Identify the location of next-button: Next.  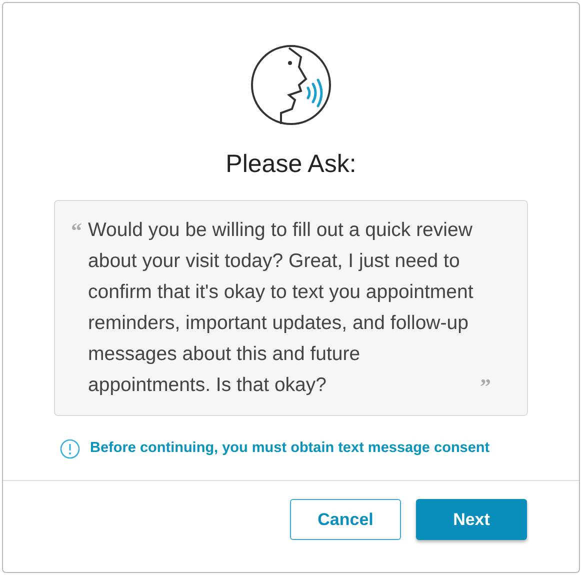
(471, 519).